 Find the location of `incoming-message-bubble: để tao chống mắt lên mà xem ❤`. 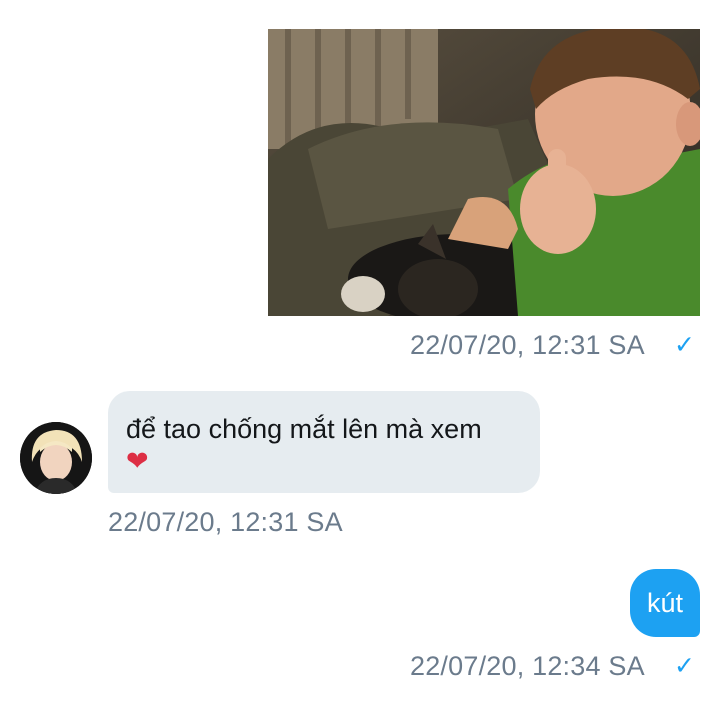

incoming-message-bubble: để tao chống mắt lên mà xem ❤ is located at coordinates (324, 442).